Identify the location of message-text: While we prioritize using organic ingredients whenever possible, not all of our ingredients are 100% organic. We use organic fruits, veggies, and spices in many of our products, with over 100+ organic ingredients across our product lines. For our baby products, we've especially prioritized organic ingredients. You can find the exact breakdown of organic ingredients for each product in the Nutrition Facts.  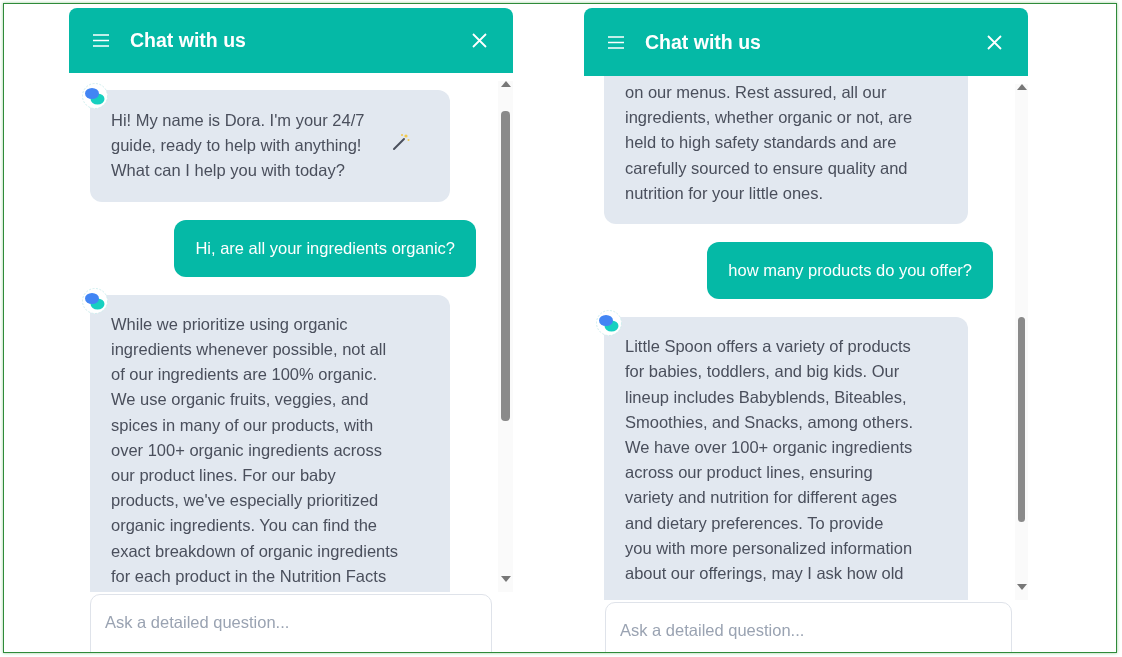
(255, 449).